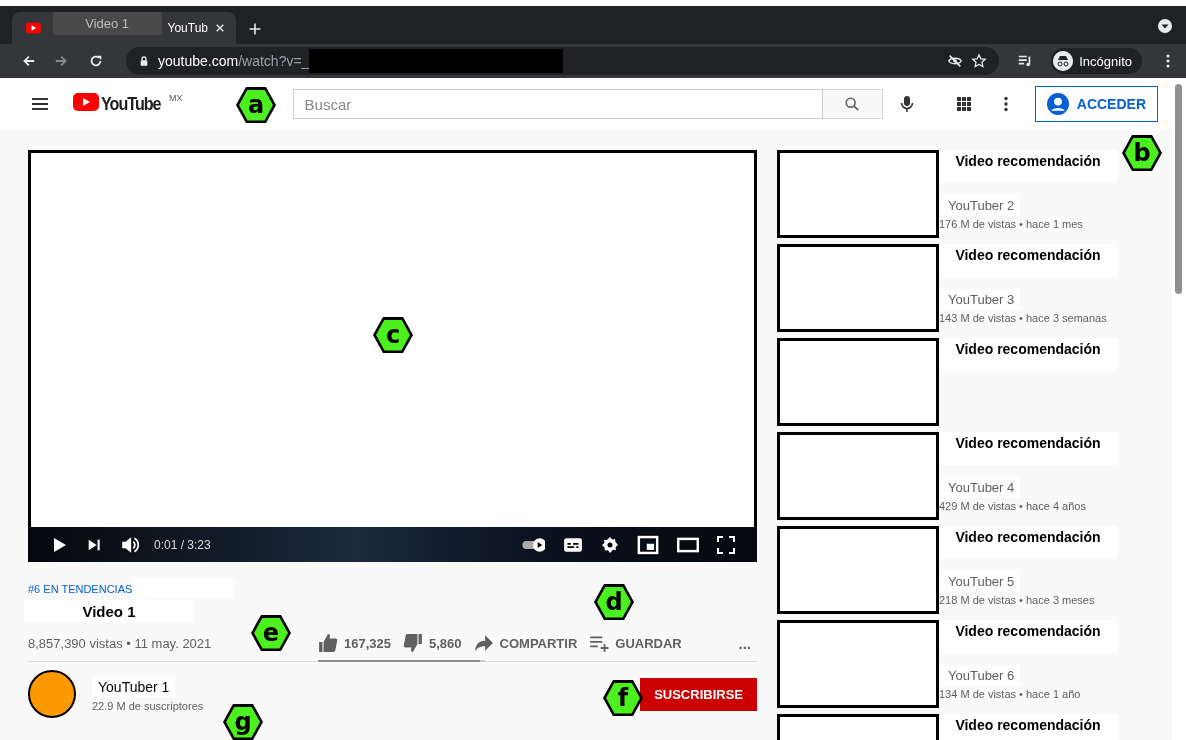  Describe the element at coordinates (1165, 26) in the screenshot. I see `tab-search-icon` at that location.